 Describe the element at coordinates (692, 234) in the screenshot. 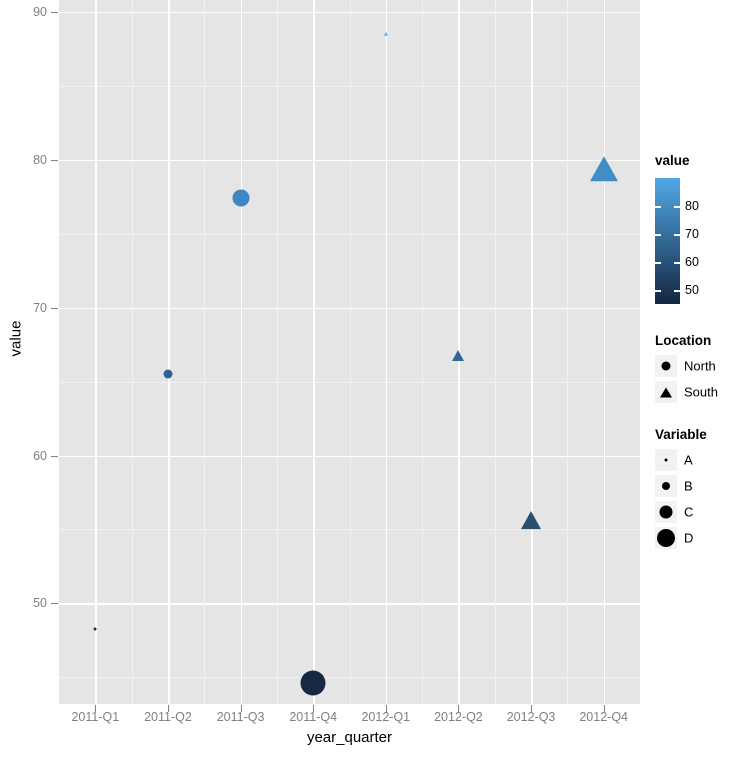

I see `colorbar-tick-label: 70` at that location.